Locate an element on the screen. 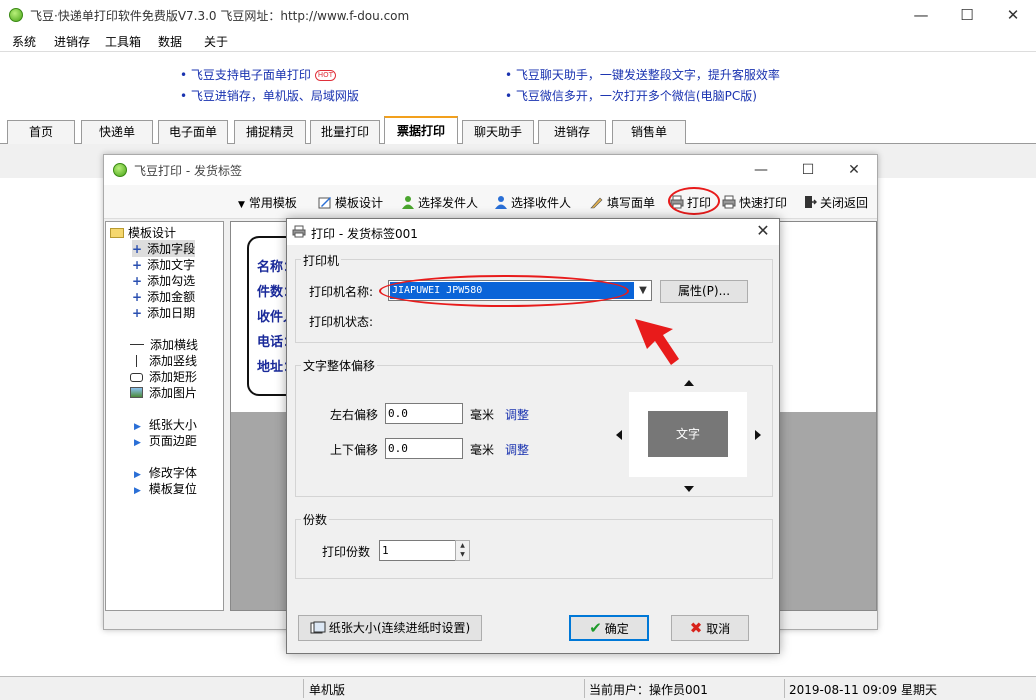 This screenshot has width=1036, height=700. ok-button: ✔ 确定 is located at coordinates (609, 628).